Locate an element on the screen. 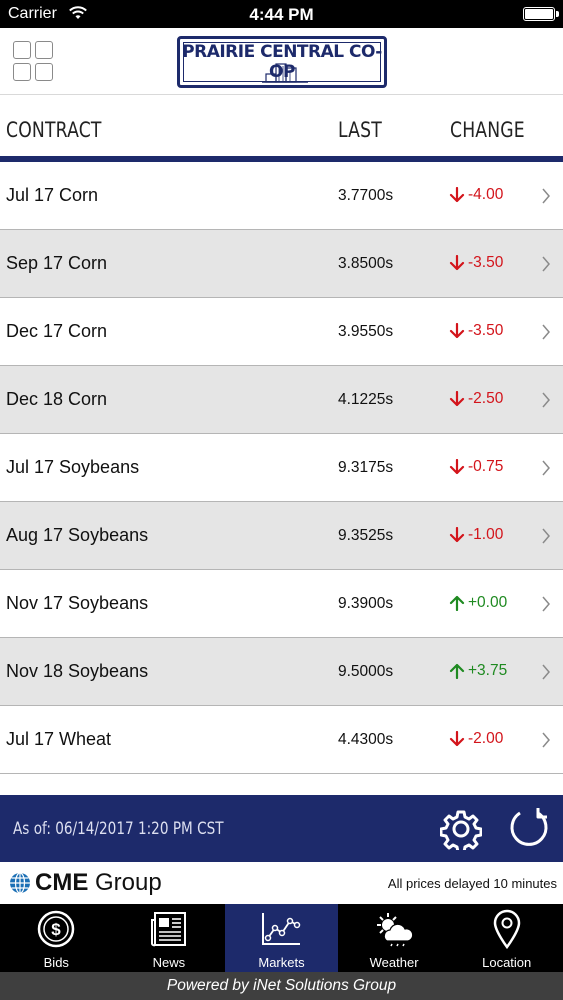 This screenshot has height=1000, width=563. price-change: +0.00 is located at coordinates (478, 603).